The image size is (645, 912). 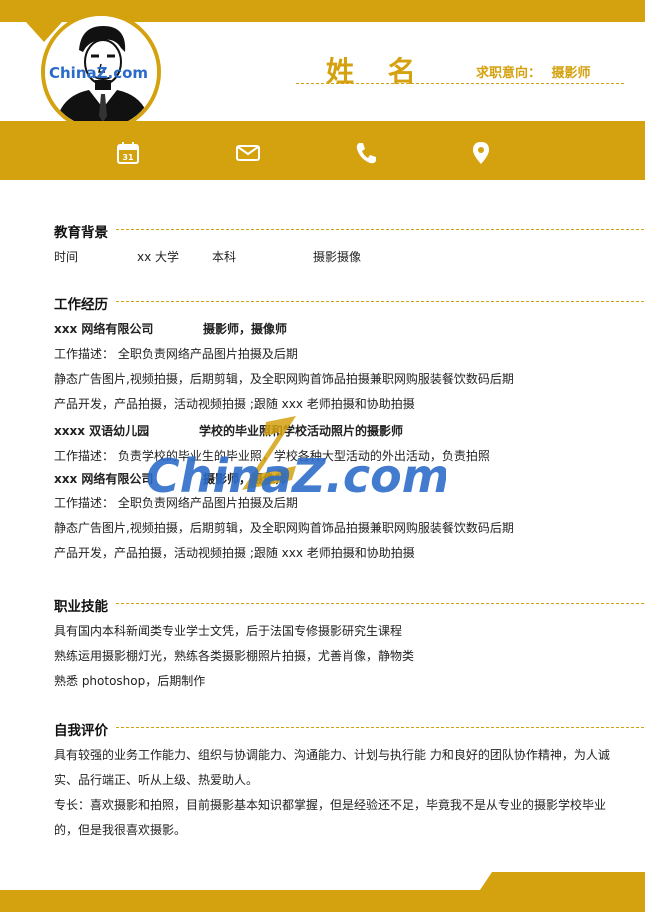 What do you see at coordinates (81, 607) in the screenshot?
I see `skills-title: 职业技能` at bounding box center [81, 607].